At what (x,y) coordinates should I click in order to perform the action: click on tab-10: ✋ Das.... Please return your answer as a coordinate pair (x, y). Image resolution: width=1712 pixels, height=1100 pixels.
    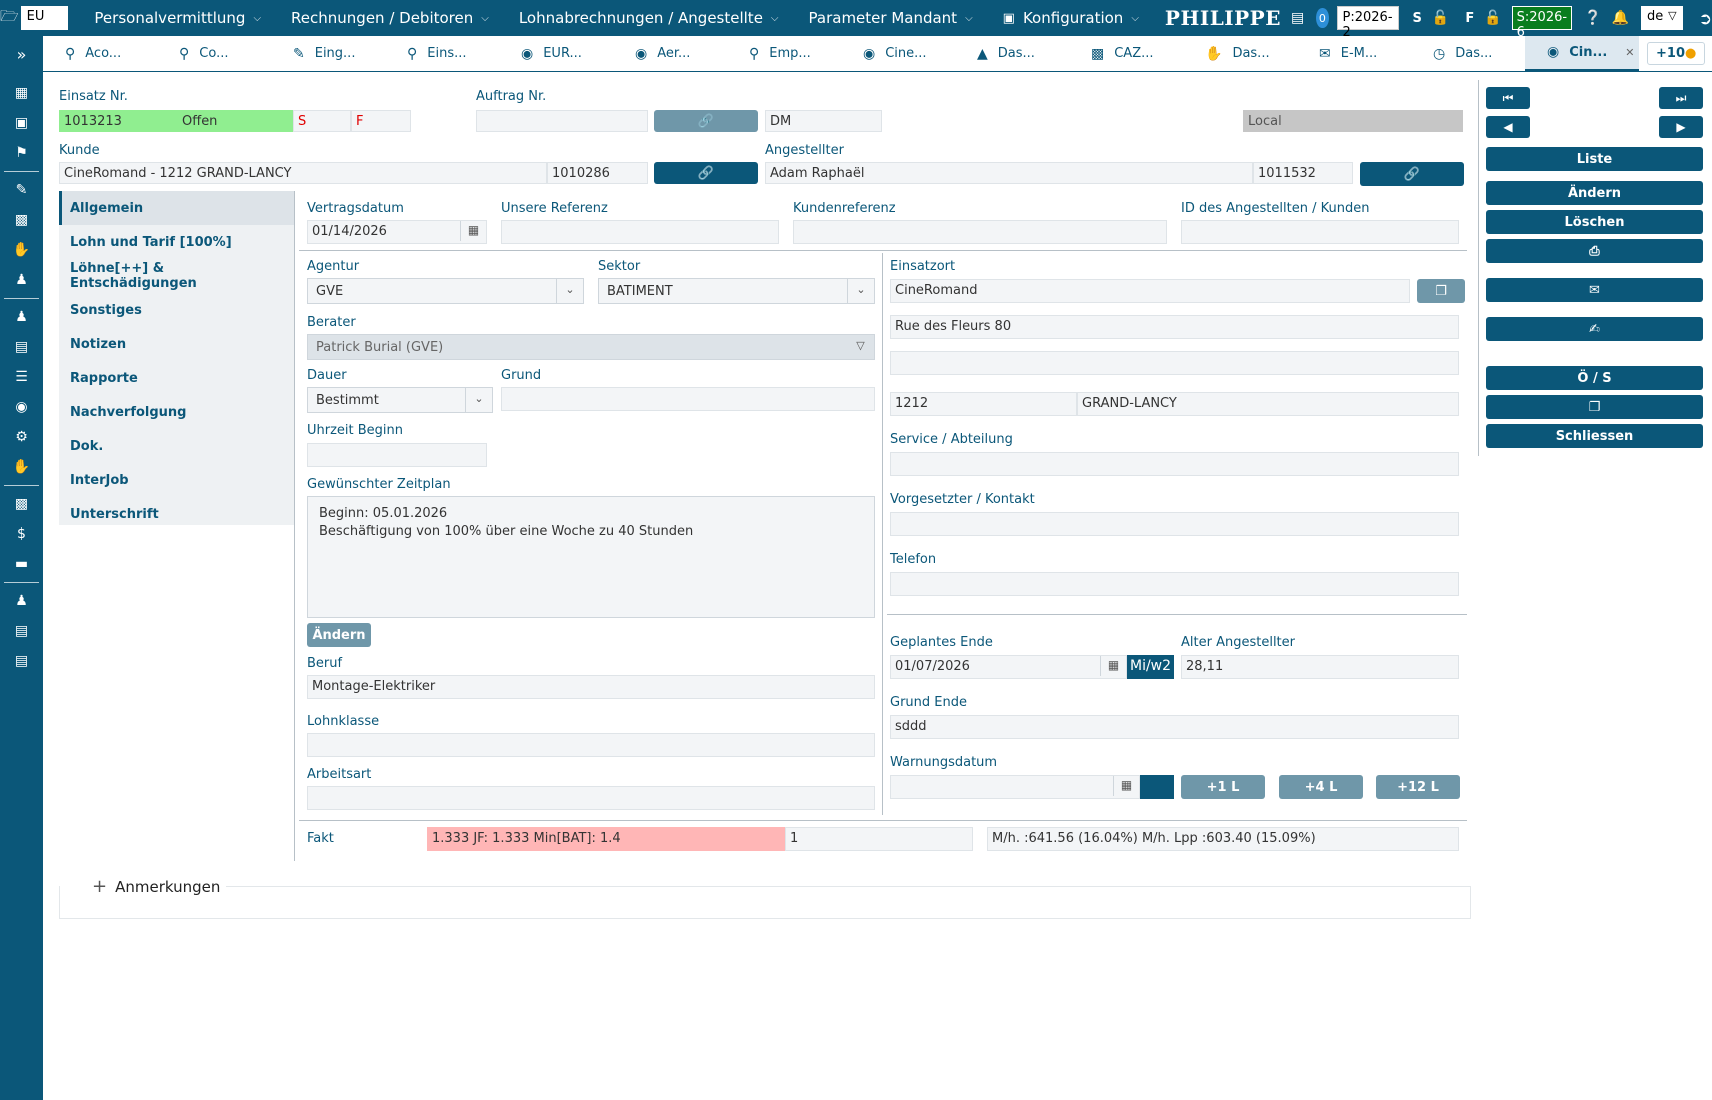
    Looking at the image, I should click on (1240, 54).